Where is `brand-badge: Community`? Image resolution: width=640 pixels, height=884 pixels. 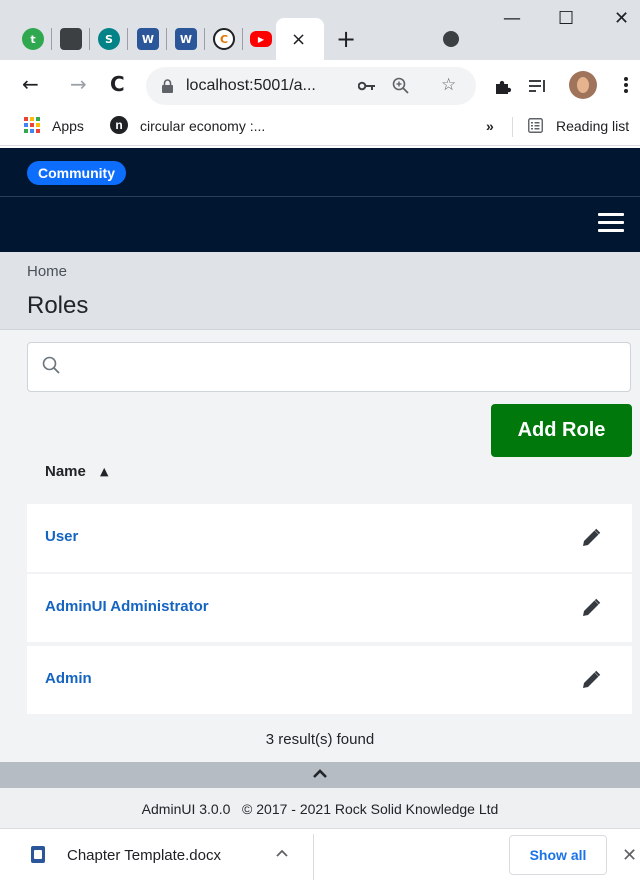 brand-badge: Community is located at coordinates (76, 173).